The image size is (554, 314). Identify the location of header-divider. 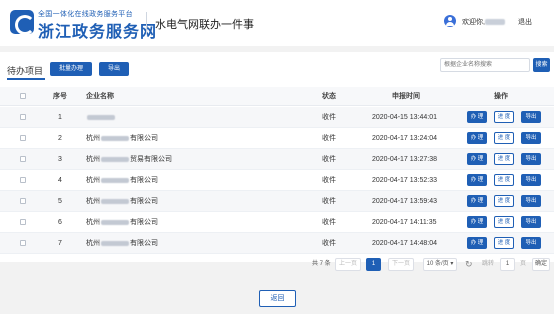
(146, 23).